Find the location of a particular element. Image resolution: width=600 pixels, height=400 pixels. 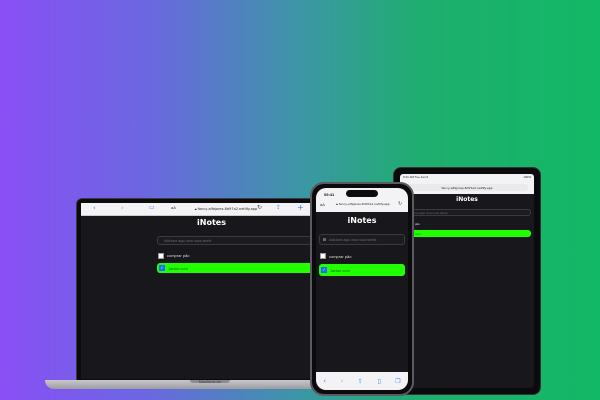

phone-notch is located at coordinates (362, 193).